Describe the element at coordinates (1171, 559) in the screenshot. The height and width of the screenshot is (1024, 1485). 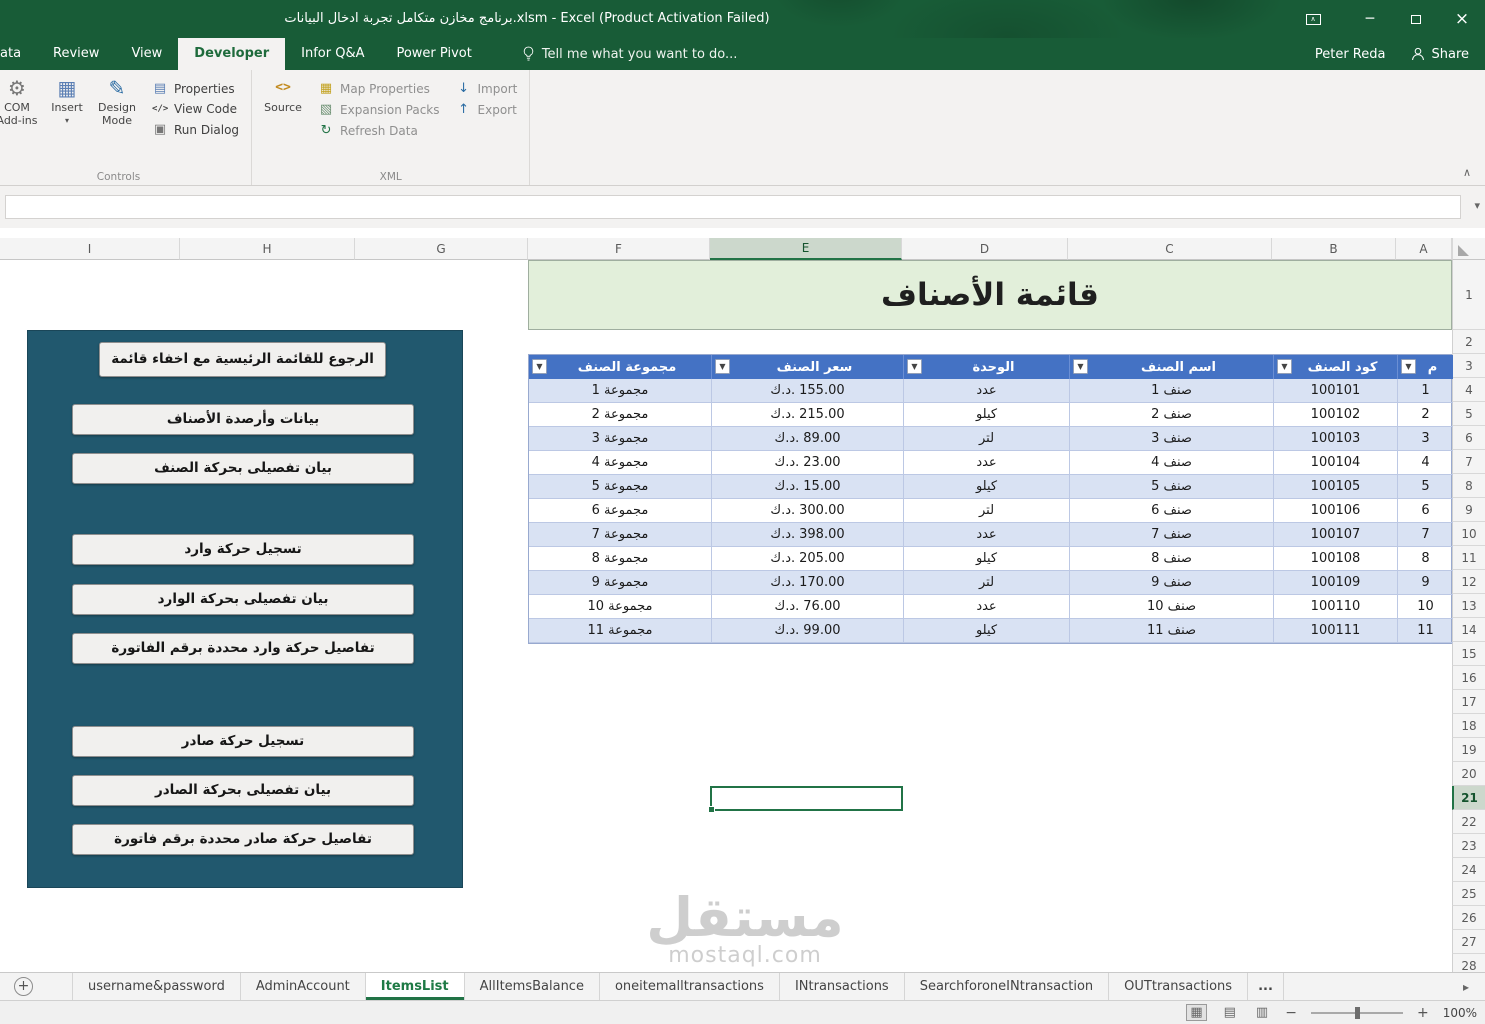
I see `cell-name: صنف 8` at that location.